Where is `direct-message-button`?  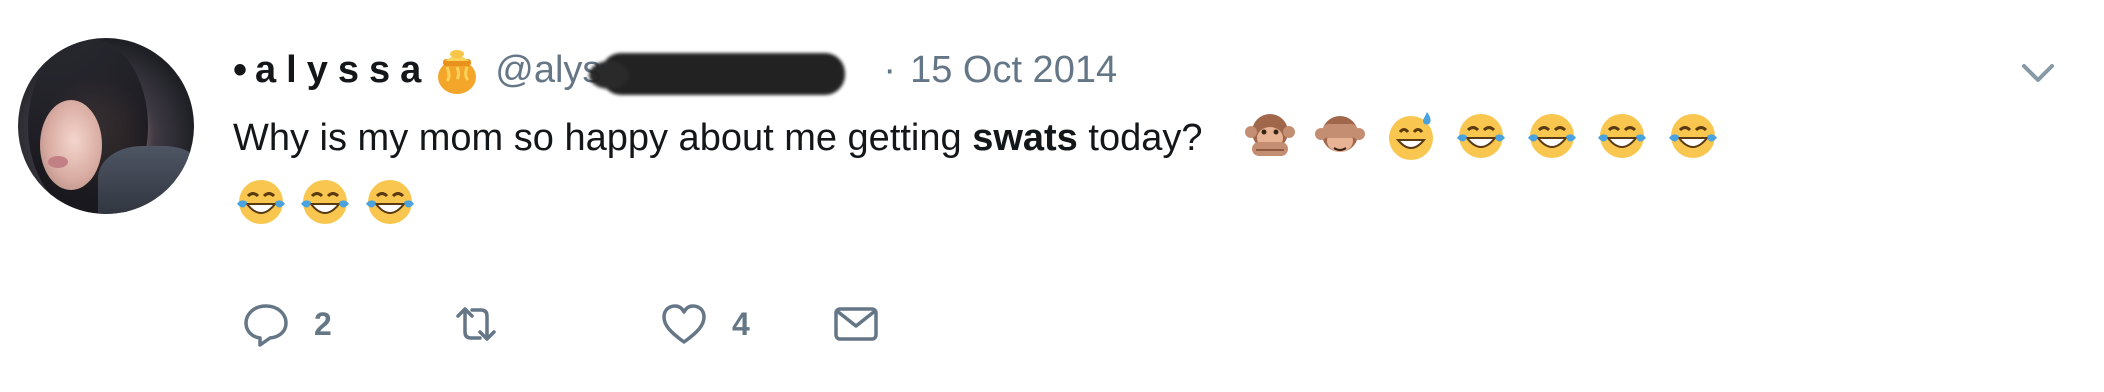
direct-message-button is located at coordinates (856, 324).